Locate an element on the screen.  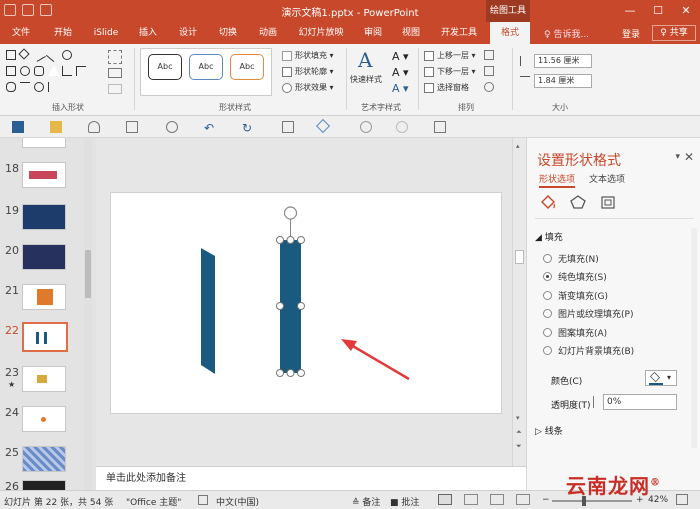
skewed-bar-shape is located at coordinates (208, 311).